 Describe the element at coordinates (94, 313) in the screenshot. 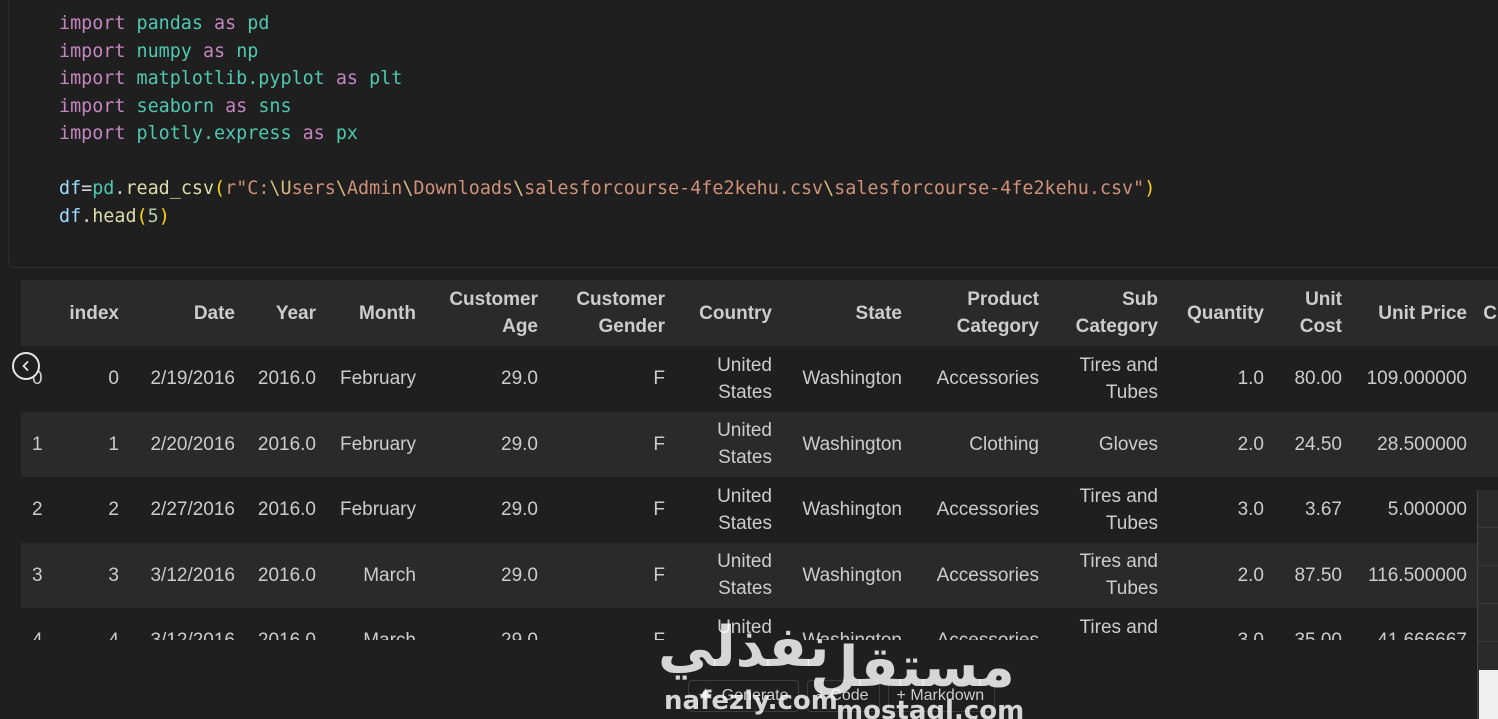

I see `column-header: index` at that location.